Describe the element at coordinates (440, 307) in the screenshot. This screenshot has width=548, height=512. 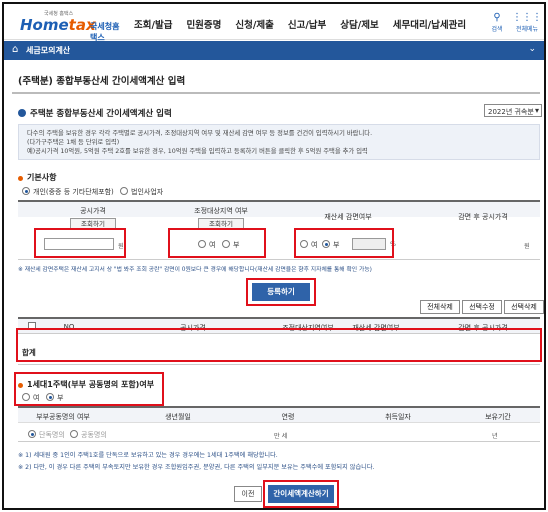
I see `delete-all-button: 전체삭제` at that location.